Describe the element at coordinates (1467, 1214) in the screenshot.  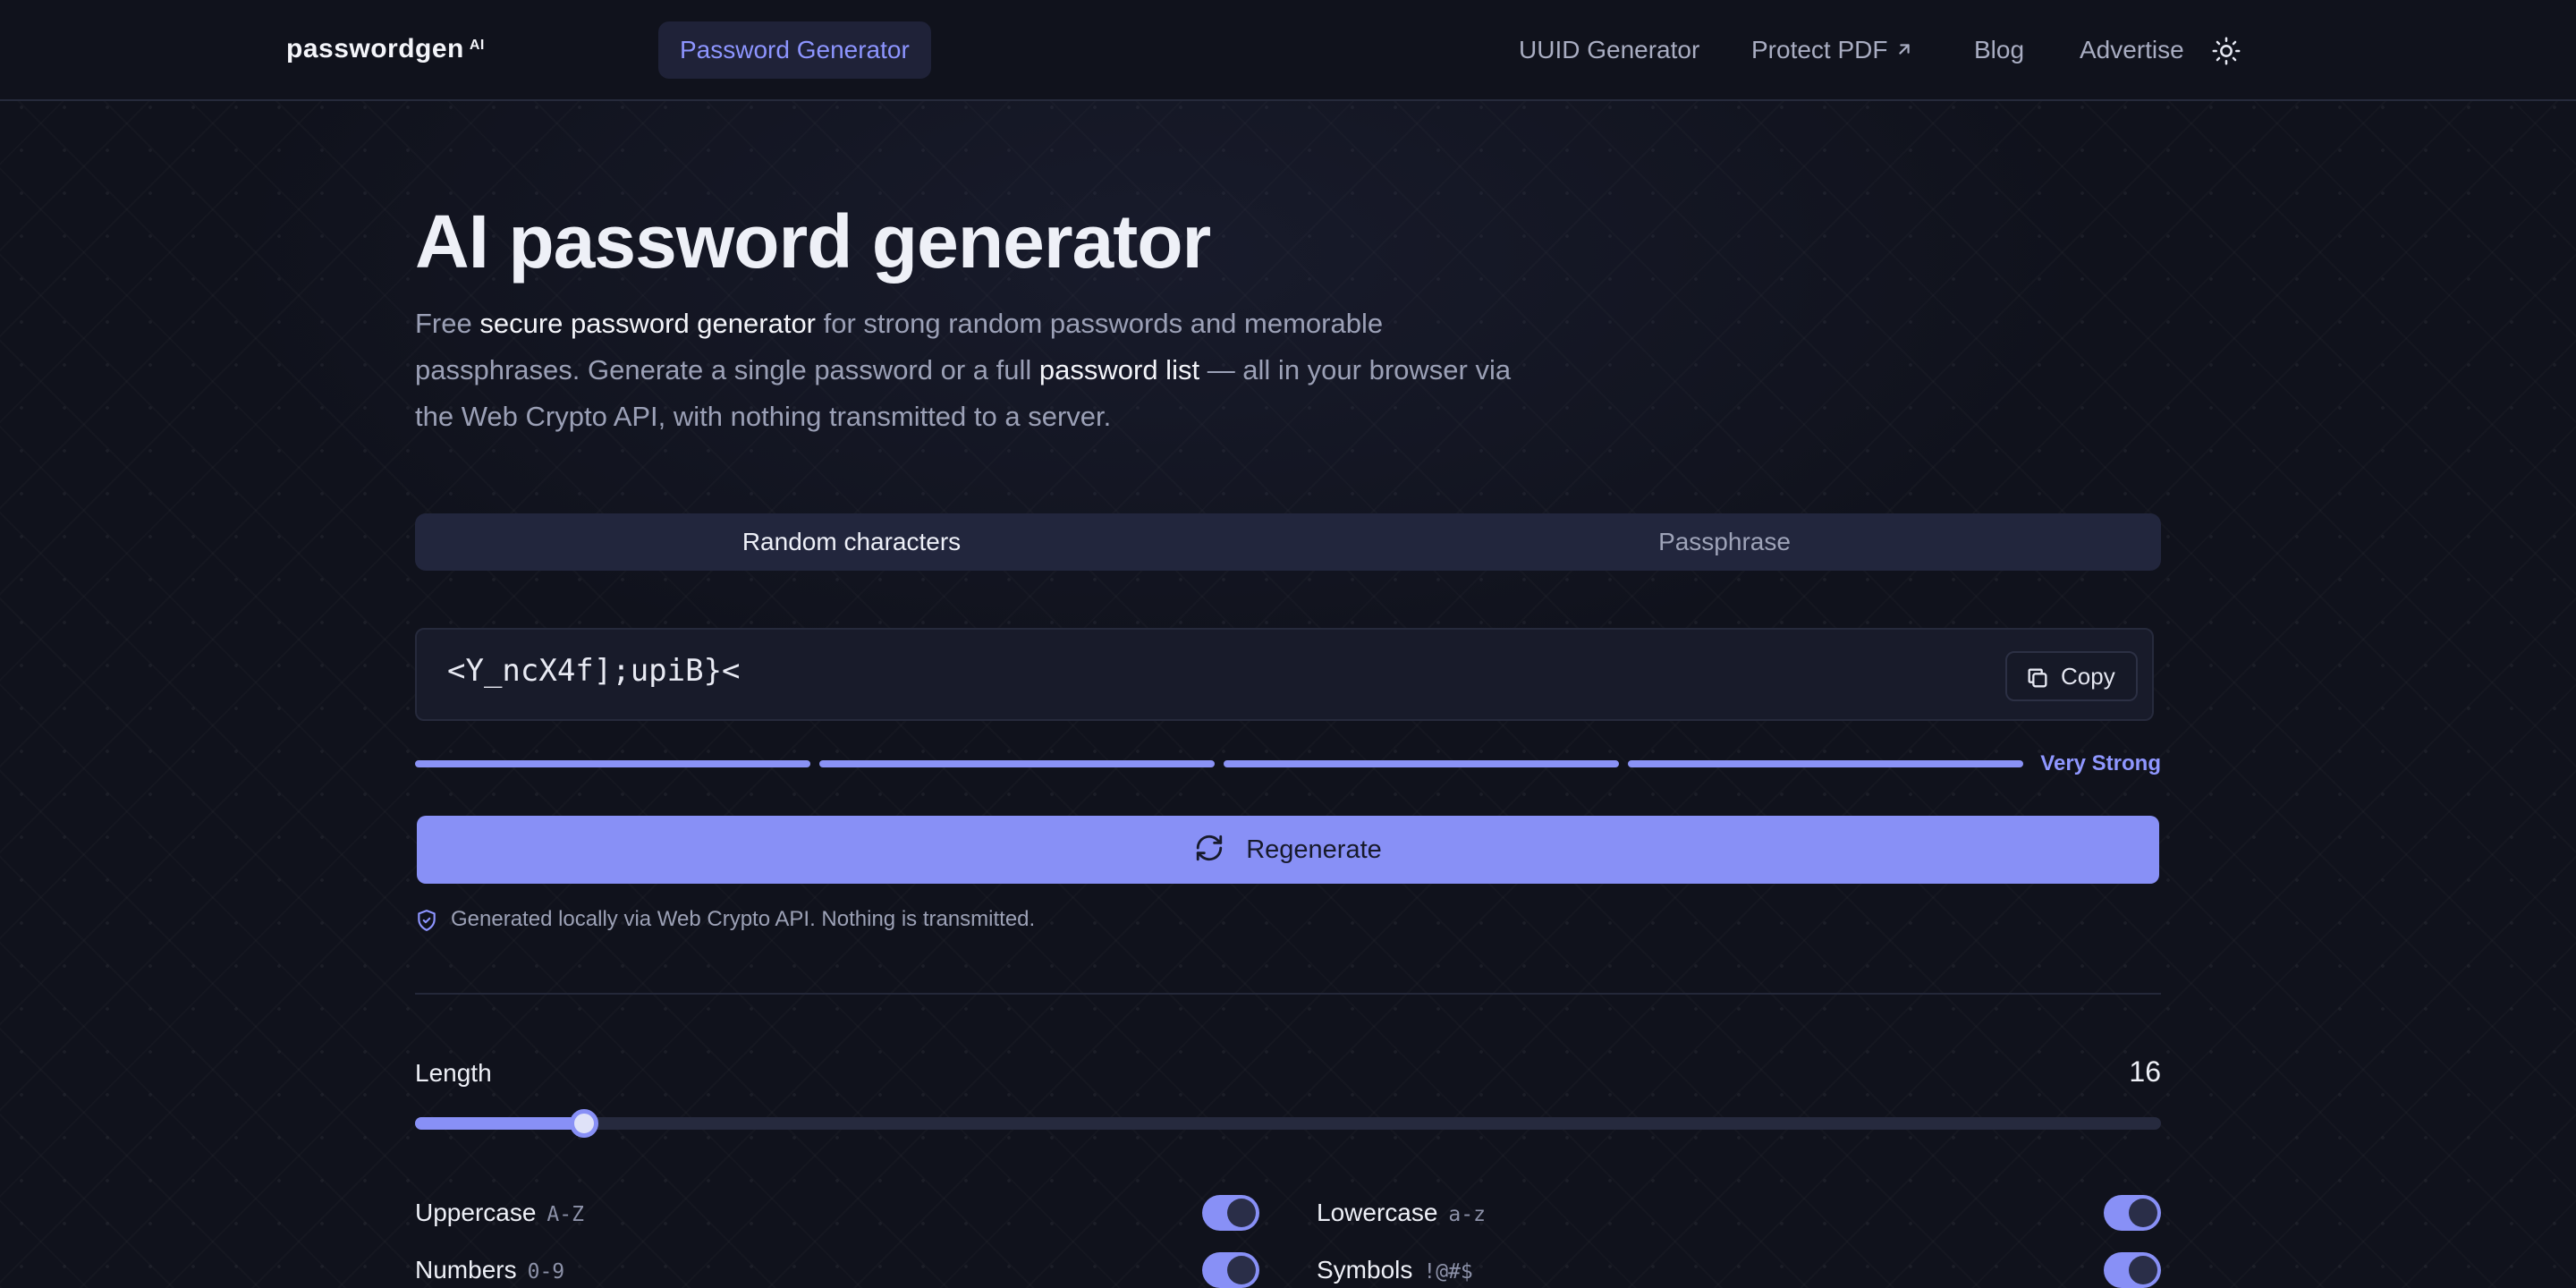
I see `option-lowercase-hint: a-z` at that location.